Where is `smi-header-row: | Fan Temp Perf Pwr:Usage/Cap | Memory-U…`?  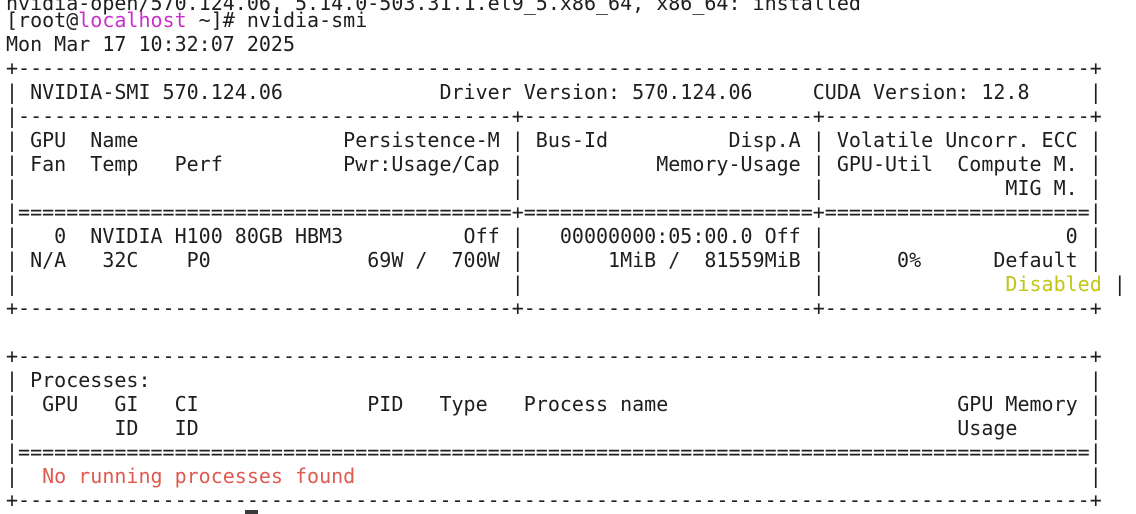 smi-header-row: | Fan Temp Perf Pwr:Usage/Cap | Memory-U… is located at coordinates (554, 164).